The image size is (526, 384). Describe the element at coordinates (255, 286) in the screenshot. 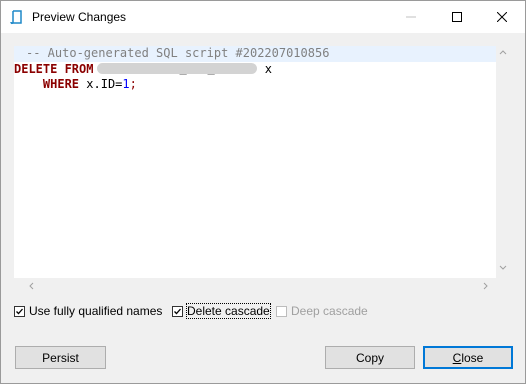

I see `horizontal-scrollbar` at that location.